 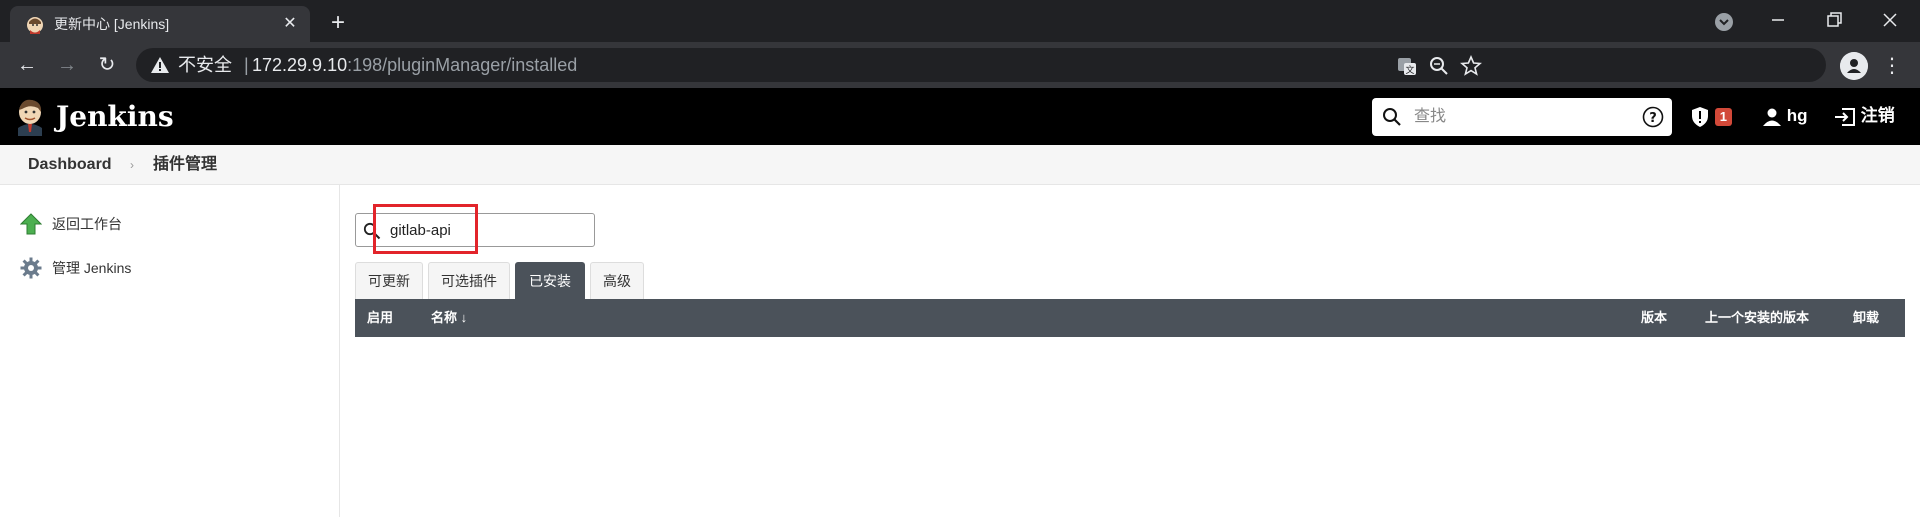 What do you see at coordinates (67, 65) in the screenshot?
I see `forward-button: →` at bounding box center [67, 65].